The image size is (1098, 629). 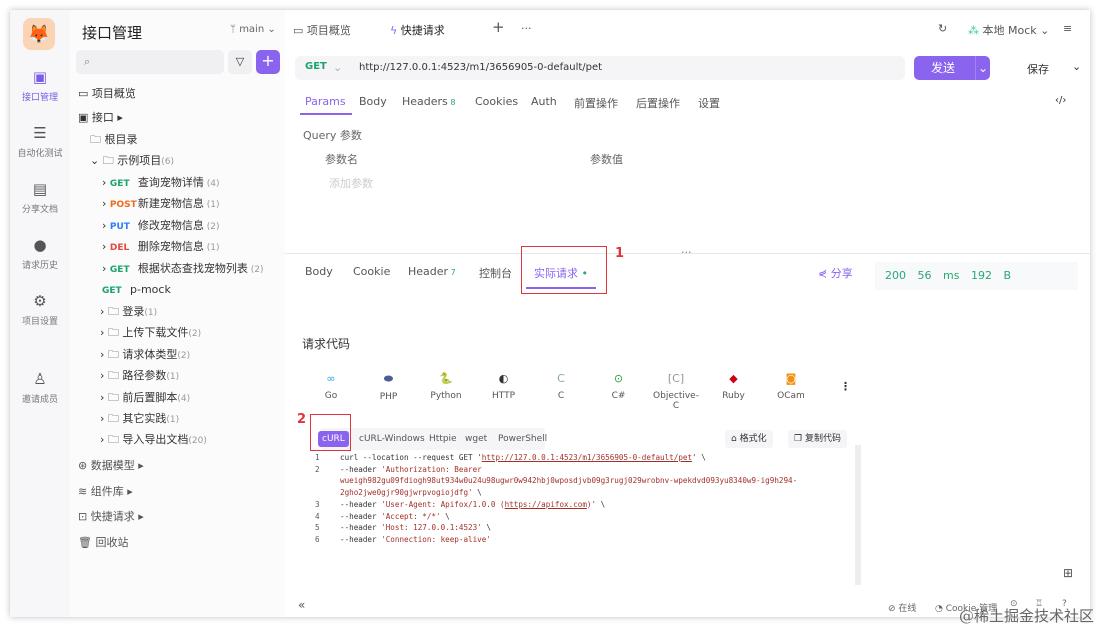 What do you see at coordinates (301, 605) in the screenshot?
I see `collapse-sidebar-icon: «` at bounding box center [301, 605].